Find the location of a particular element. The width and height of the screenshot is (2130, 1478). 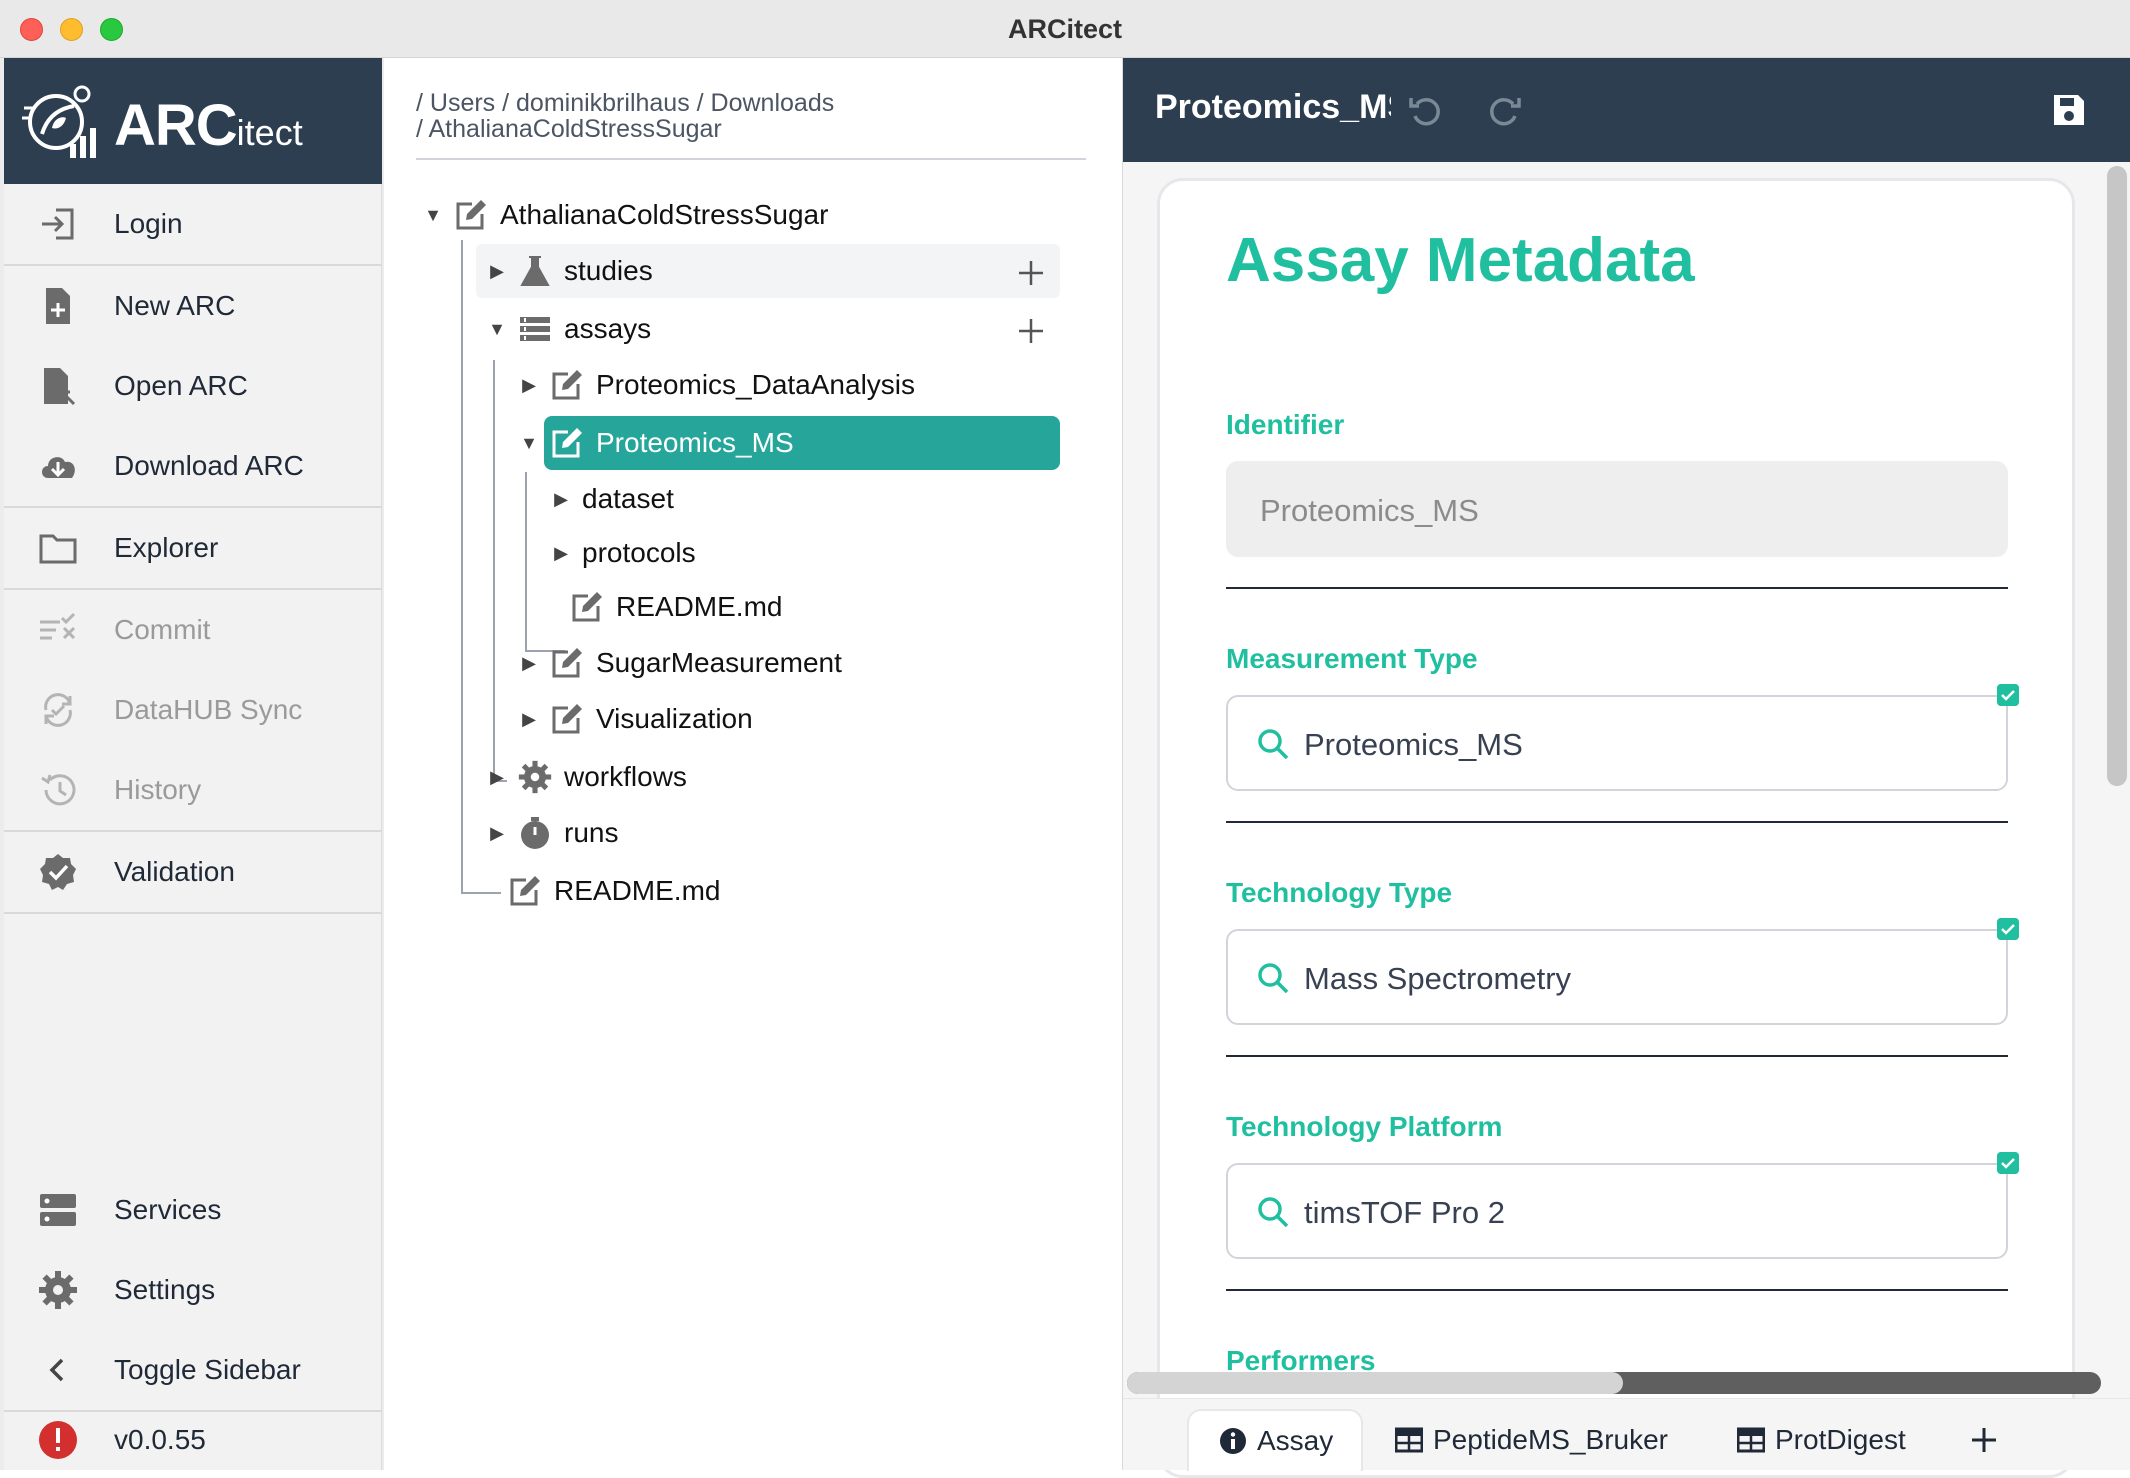

brand-name: ARCitect is located at coordinates (208, 125).